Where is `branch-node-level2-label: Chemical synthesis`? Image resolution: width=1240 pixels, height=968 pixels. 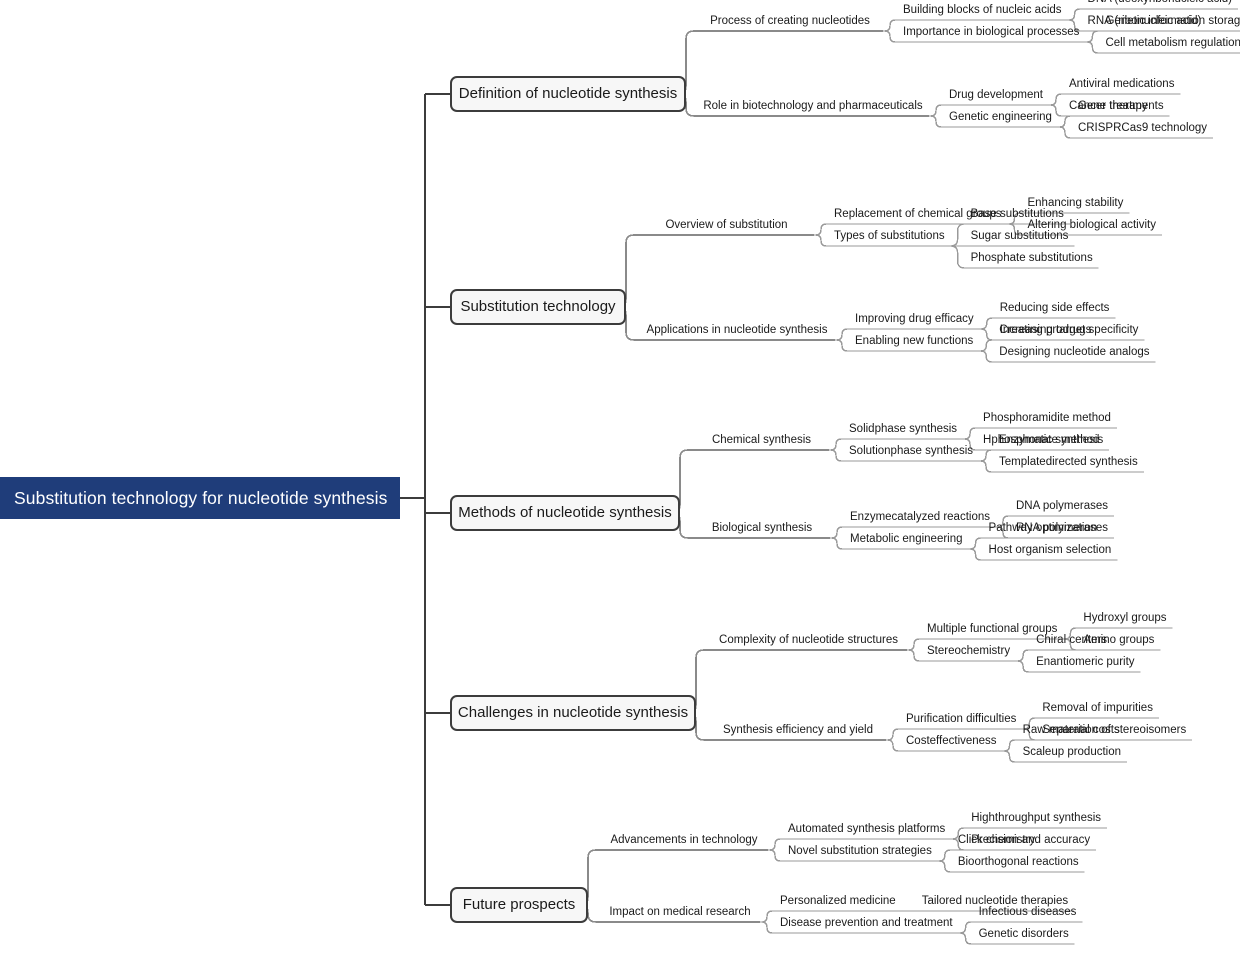 branch-node-level2-label: Chemical synthesis is located at coordinates (761, 440).